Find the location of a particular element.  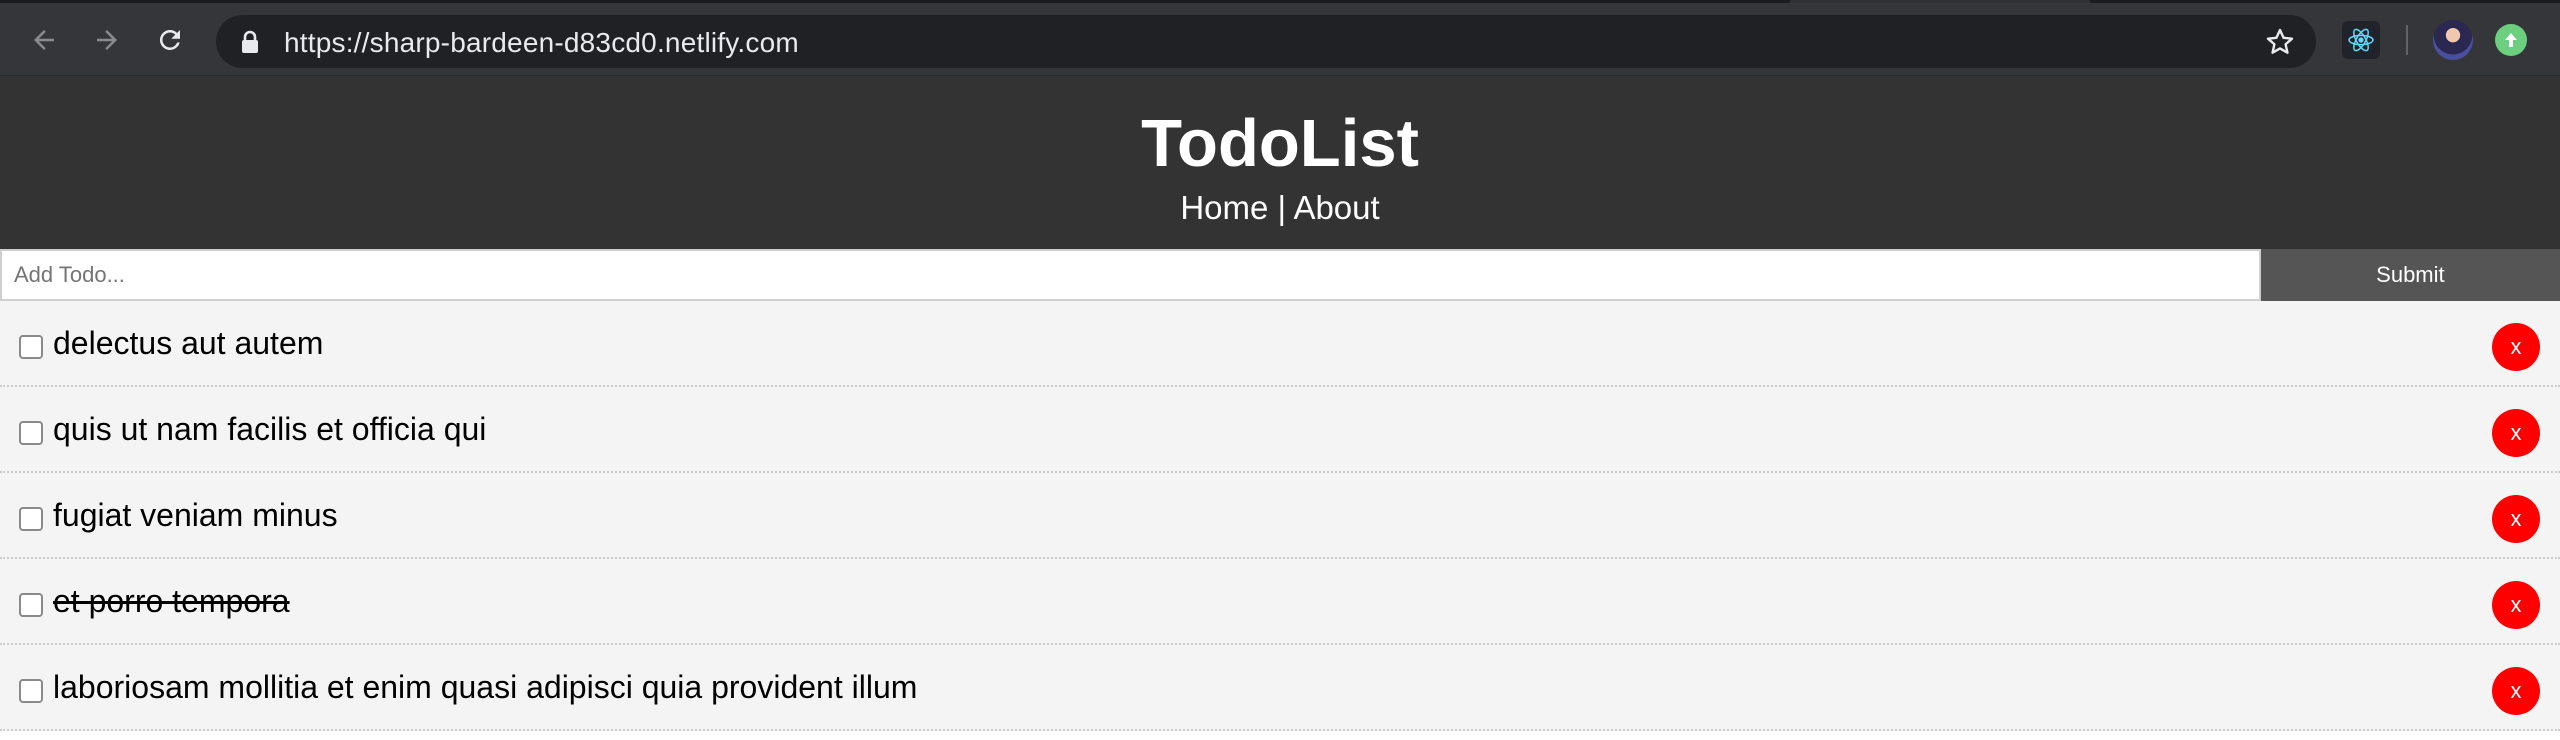

todo-item: fugiat veniam minus x is located at coordinates (1280, 516).